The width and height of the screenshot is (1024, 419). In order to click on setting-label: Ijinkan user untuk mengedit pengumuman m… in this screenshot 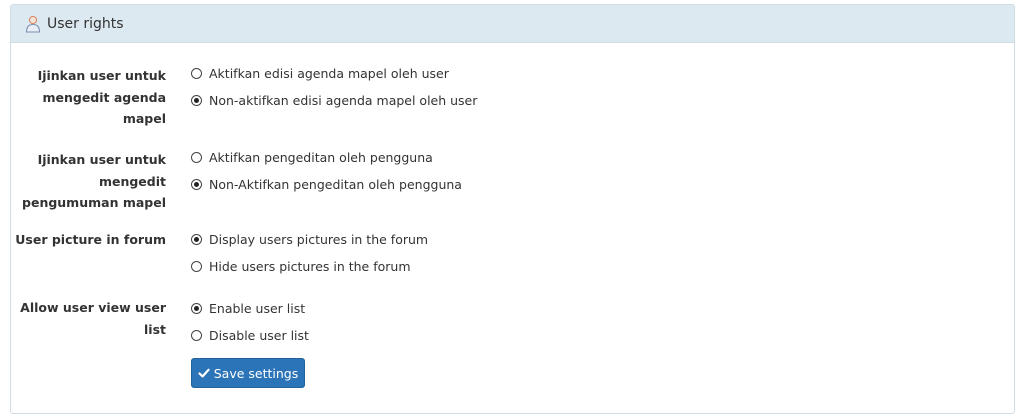, I will do `click(94, 181)`.